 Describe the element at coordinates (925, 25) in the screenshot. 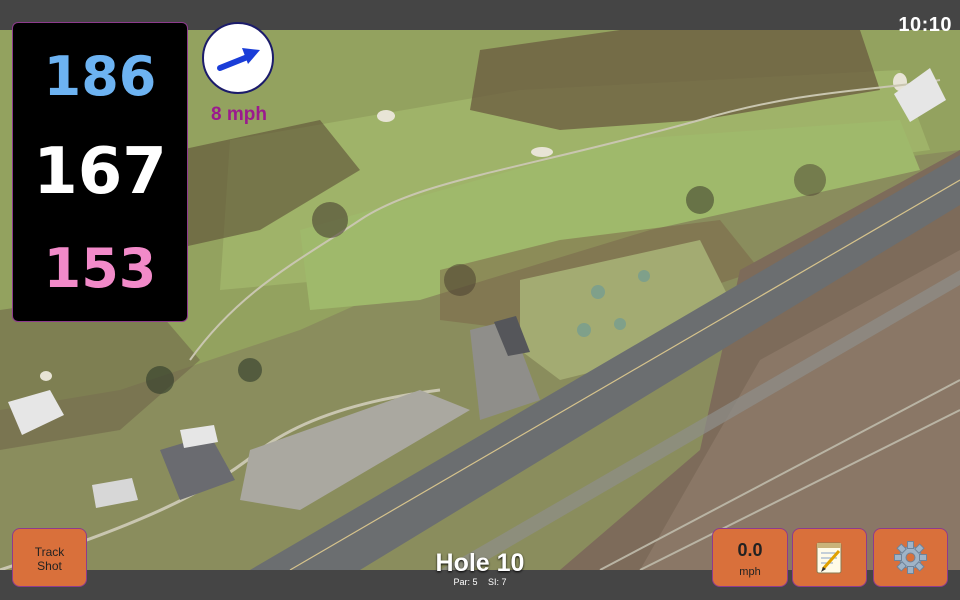

I see `clock: 10:10` at that location.